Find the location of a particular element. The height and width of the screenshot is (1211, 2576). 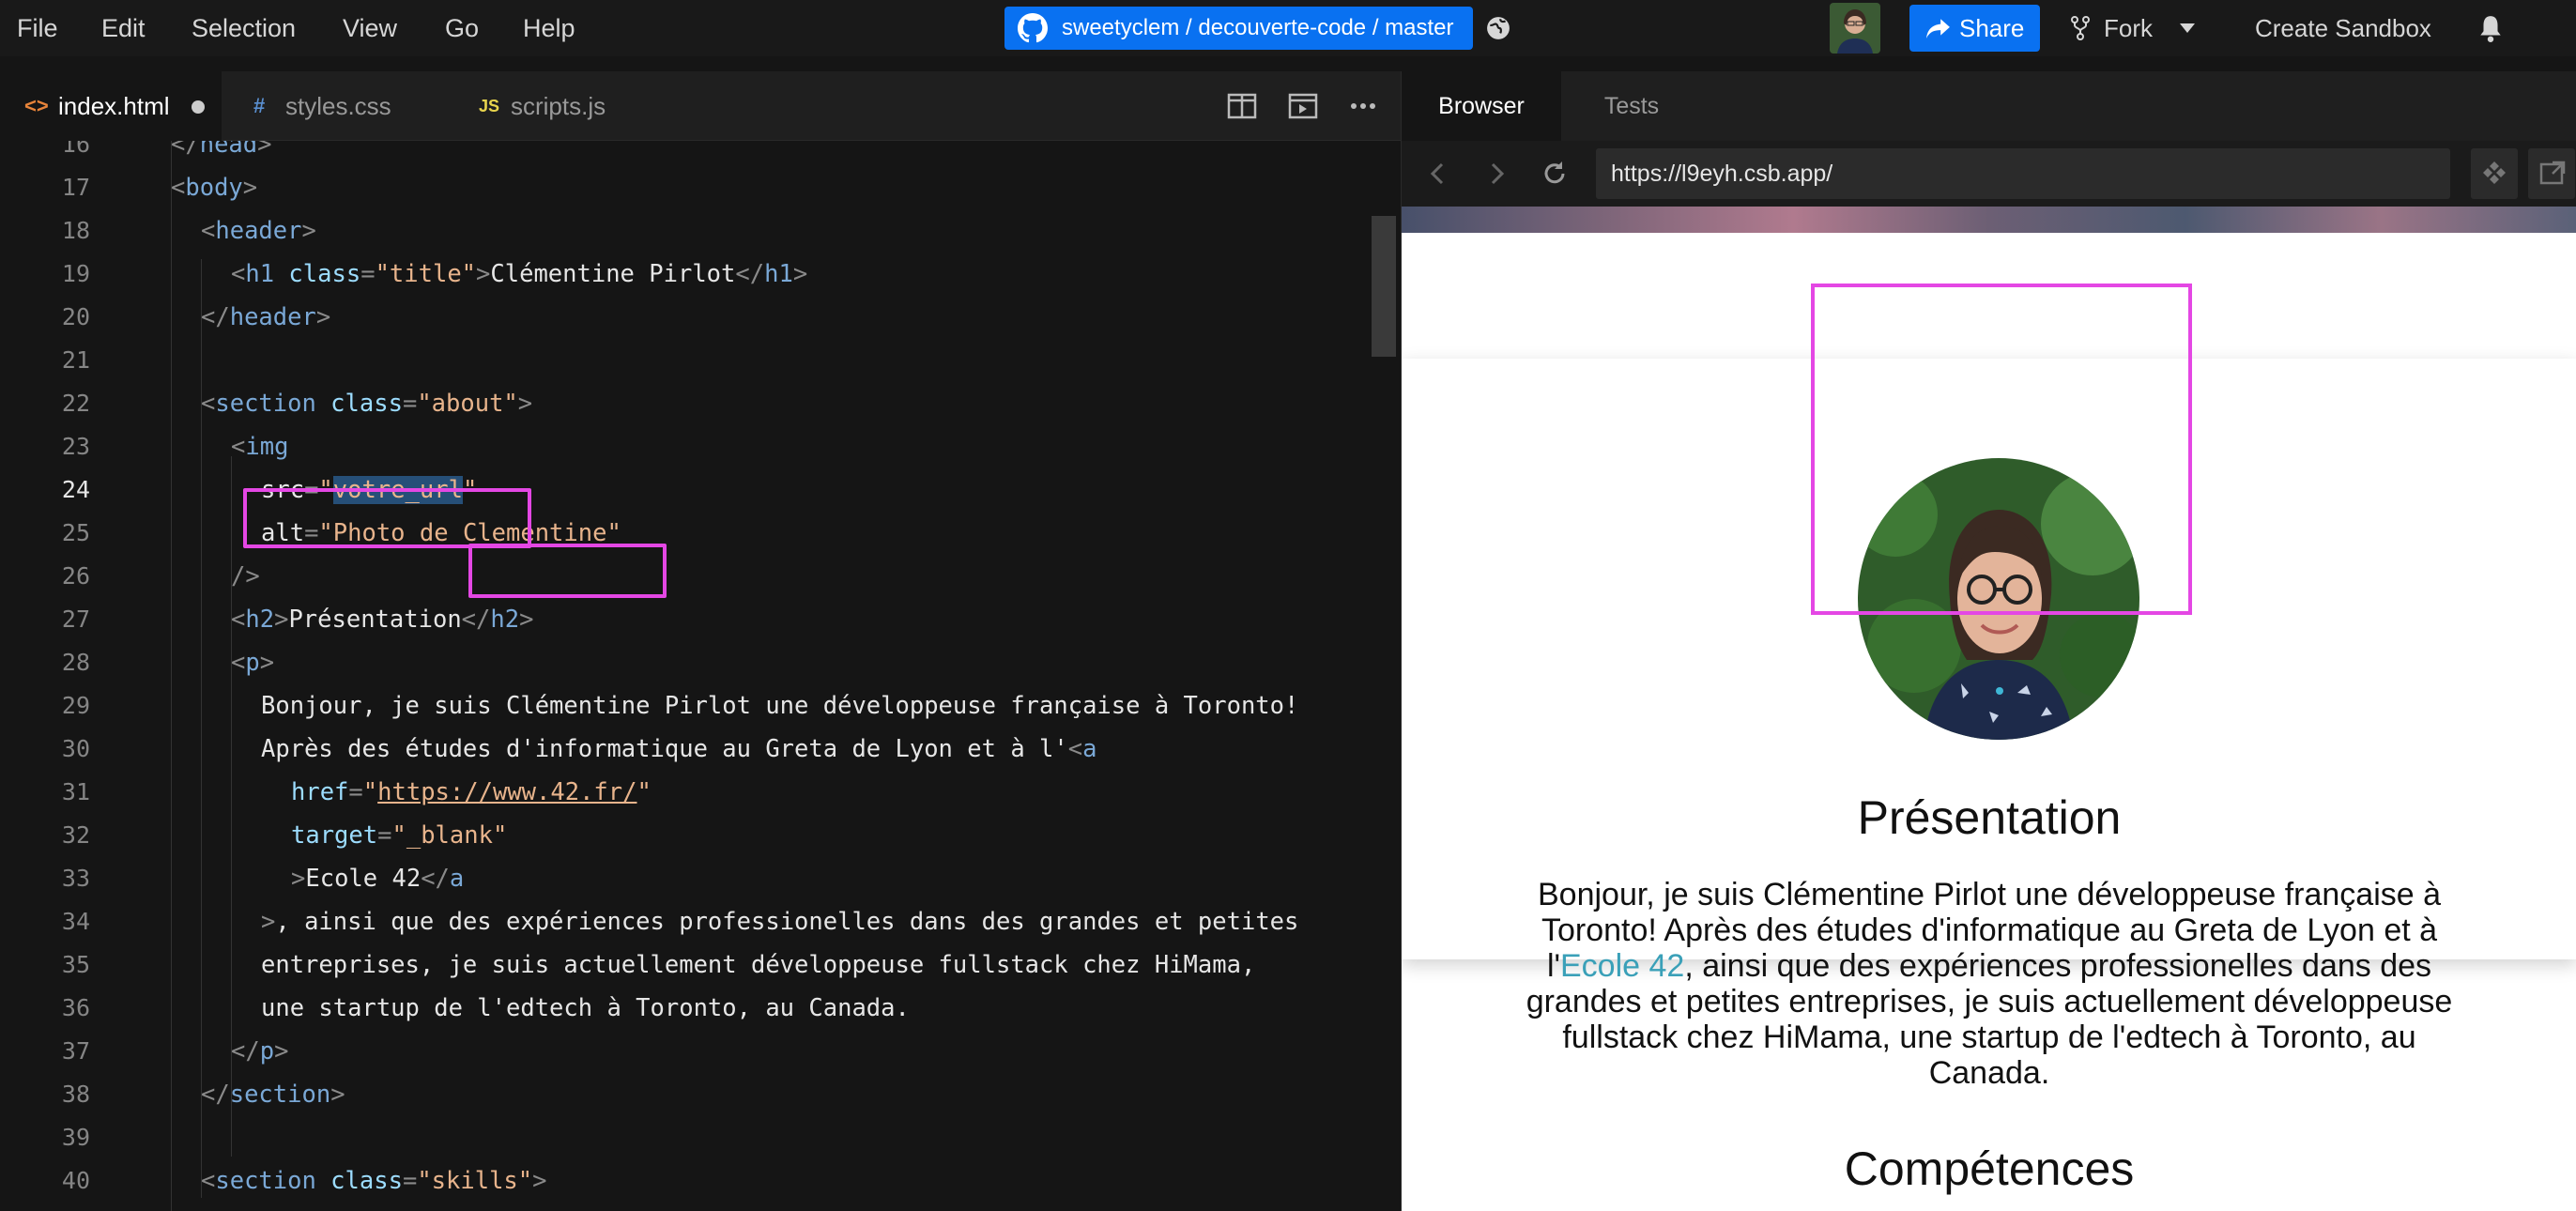

code-token: "skills" is located at coordinates (475, 1181).